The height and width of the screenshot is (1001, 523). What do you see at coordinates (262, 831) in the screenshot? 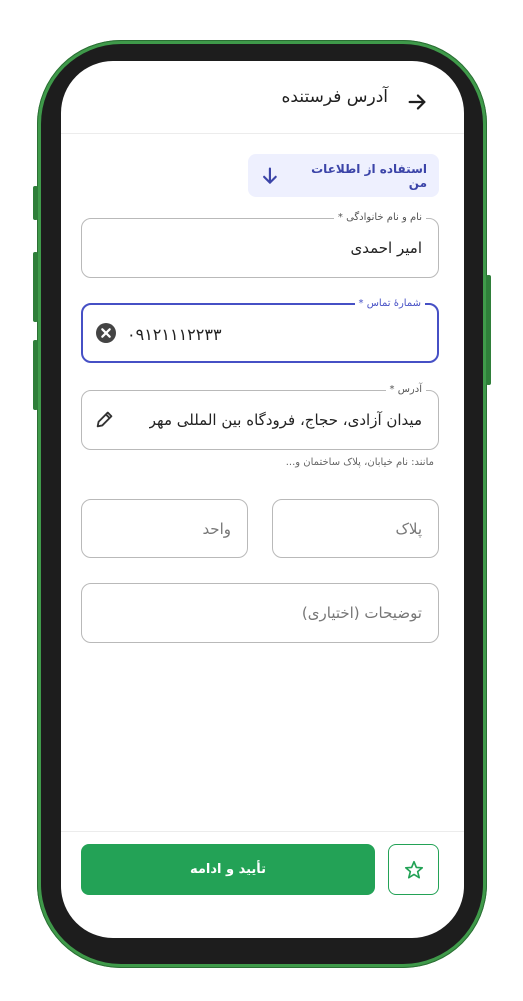
I see `footer-divider` at bounding box center [262, 831].